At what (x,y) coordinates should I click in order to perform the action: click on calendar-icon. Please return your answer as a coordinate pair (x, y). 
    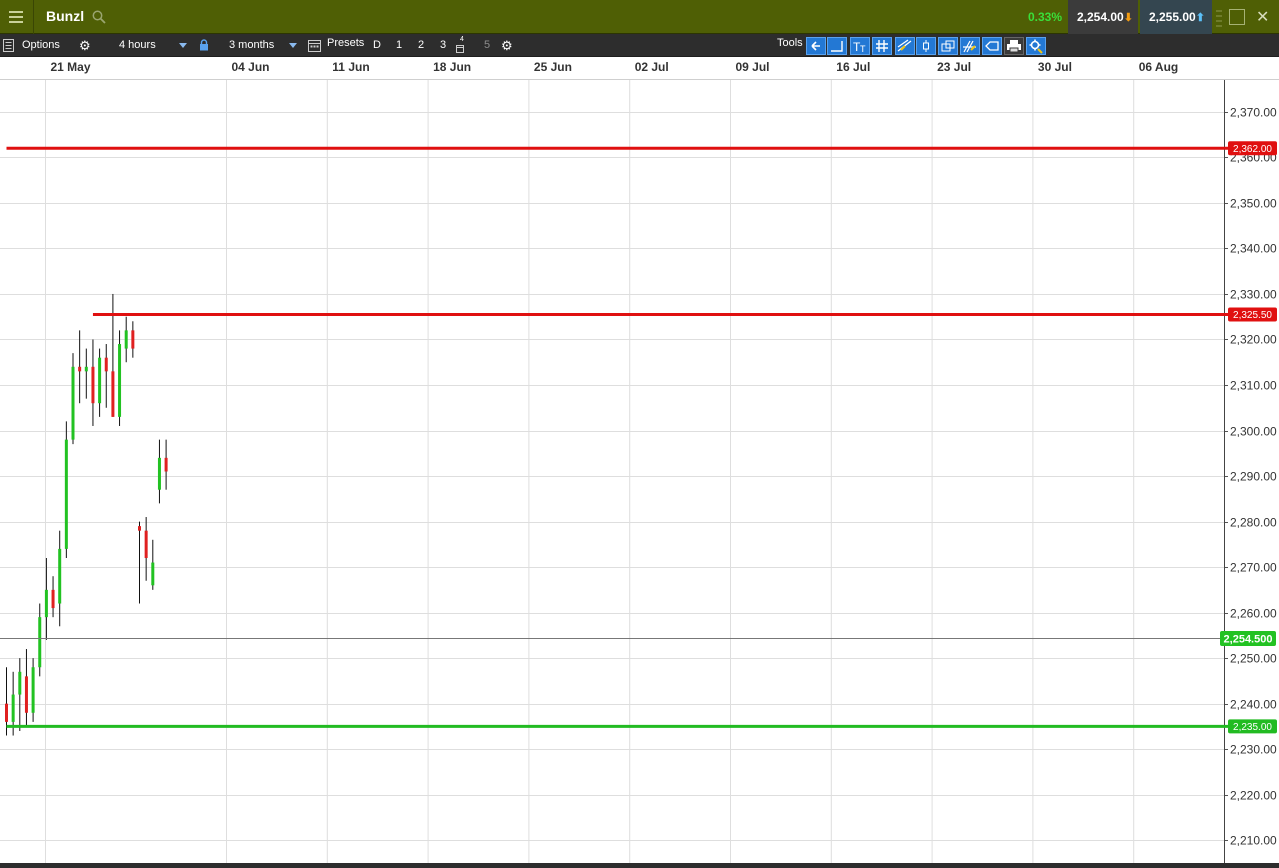
    Looking at the image, I should click on (314, 45).